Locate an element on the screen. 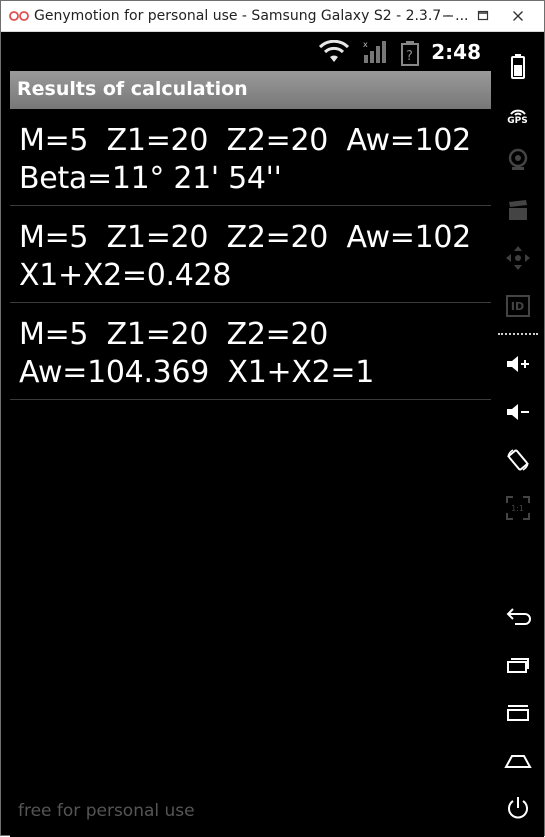 This screenshot has height=837, width=545. clapperboard-icon is located at coordinates (517, 210).